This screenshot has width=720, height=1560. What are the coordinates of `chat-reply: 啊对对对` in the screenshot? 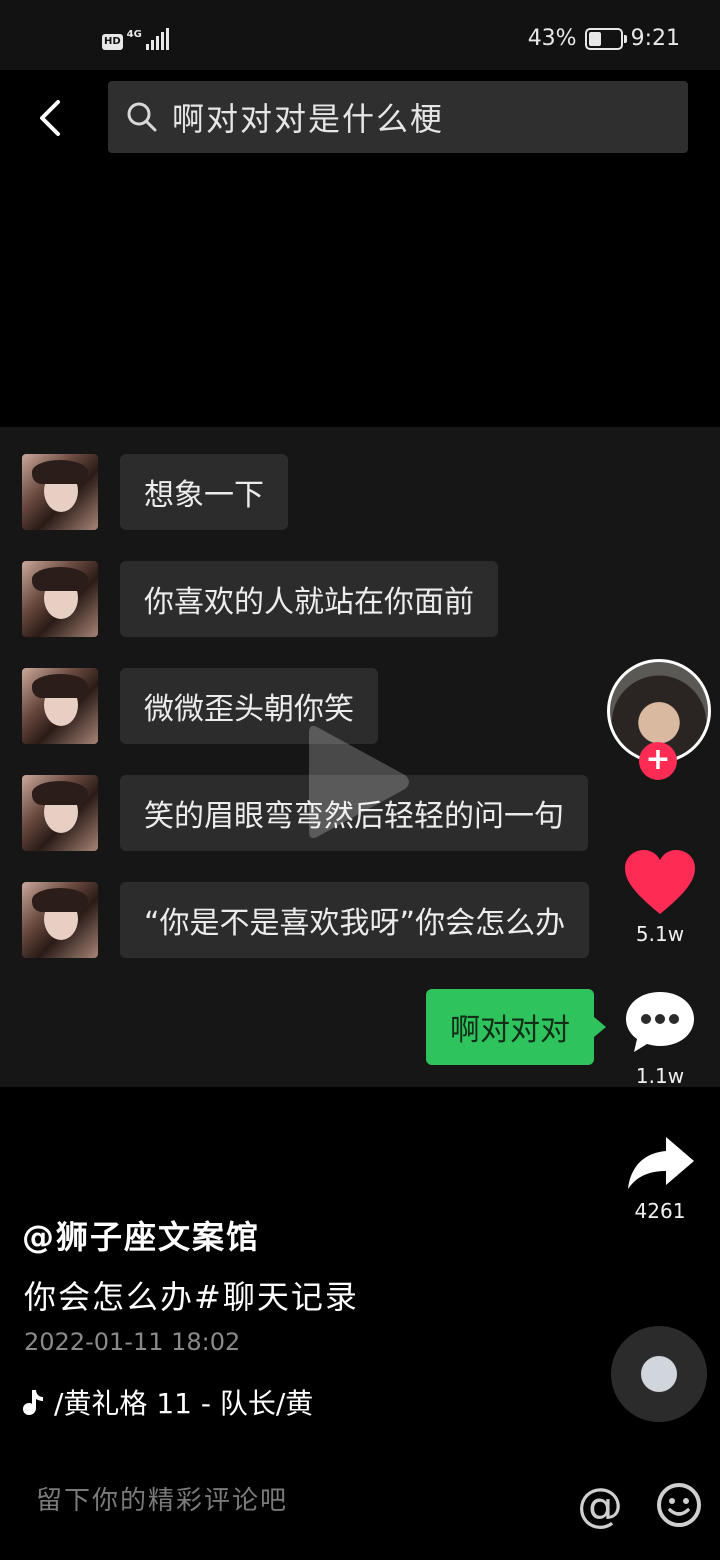 It's located at (516, 1027).